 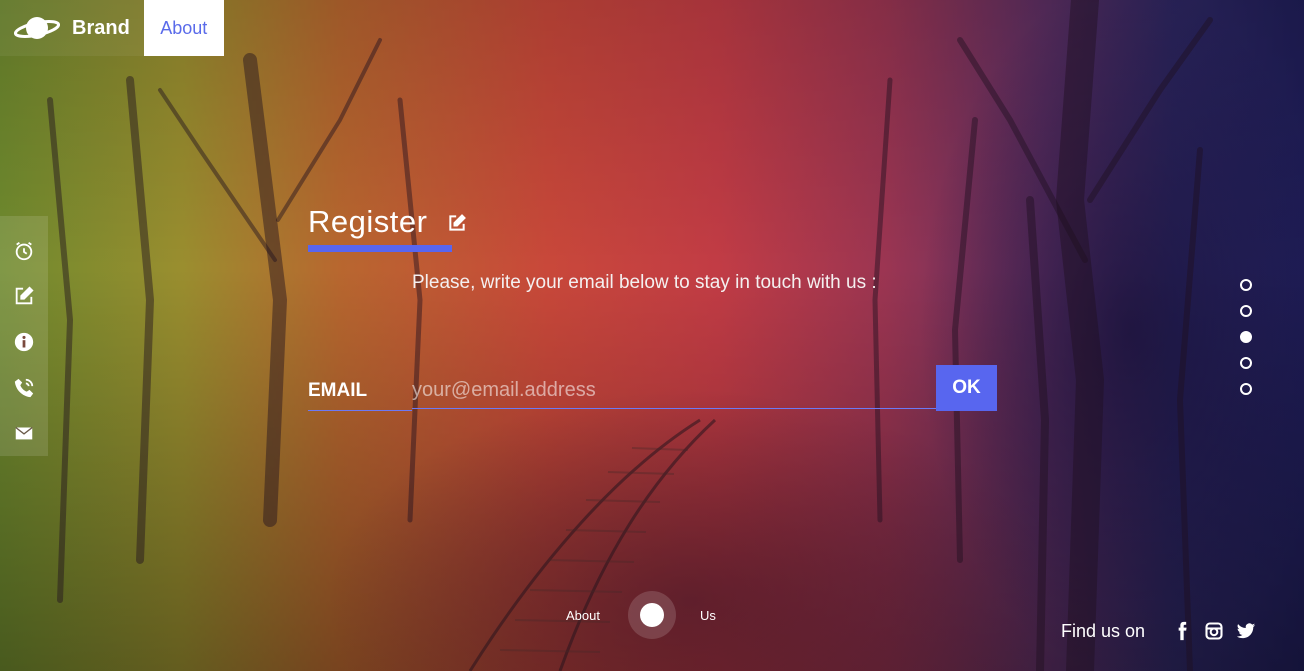 I want to click on side-nav-mail, so click(x=24, y=433).